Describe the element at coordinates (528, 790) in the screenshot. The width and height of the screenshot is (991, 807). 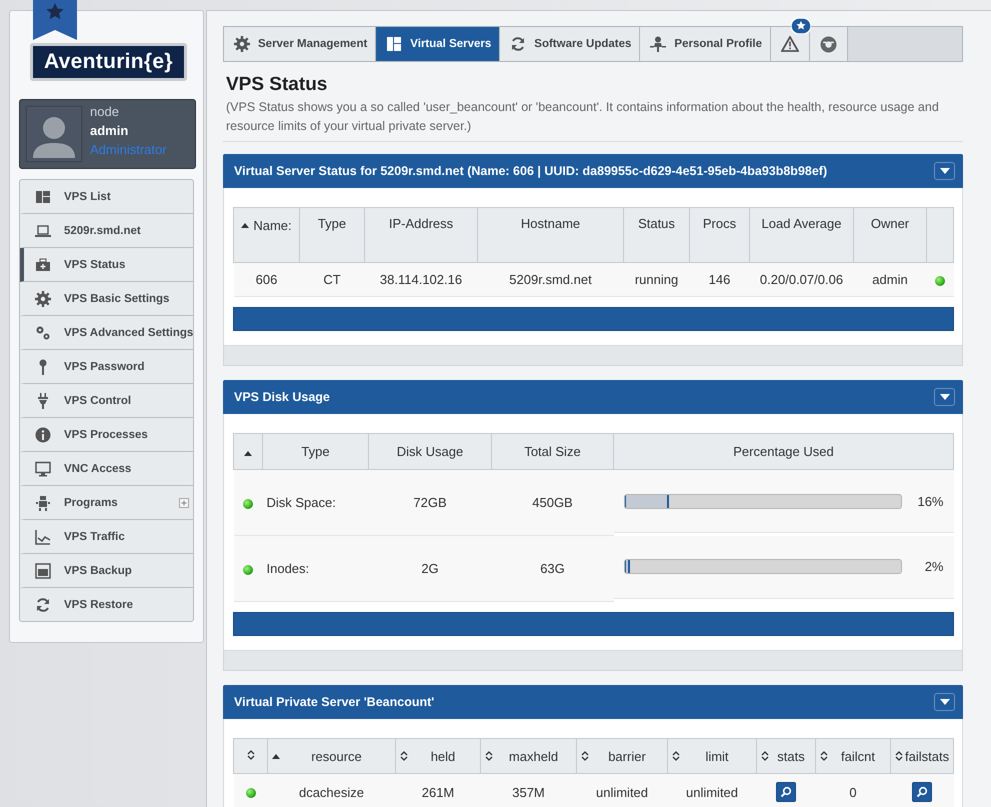
I see `table-cell: 357M` at that location.